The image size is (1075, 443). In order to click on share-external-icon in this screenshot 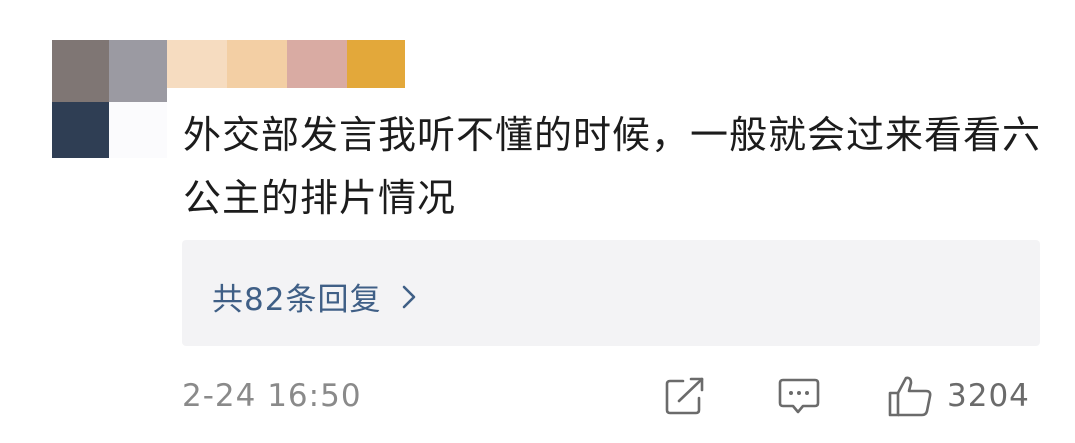, I will do `click(685, 396)`.